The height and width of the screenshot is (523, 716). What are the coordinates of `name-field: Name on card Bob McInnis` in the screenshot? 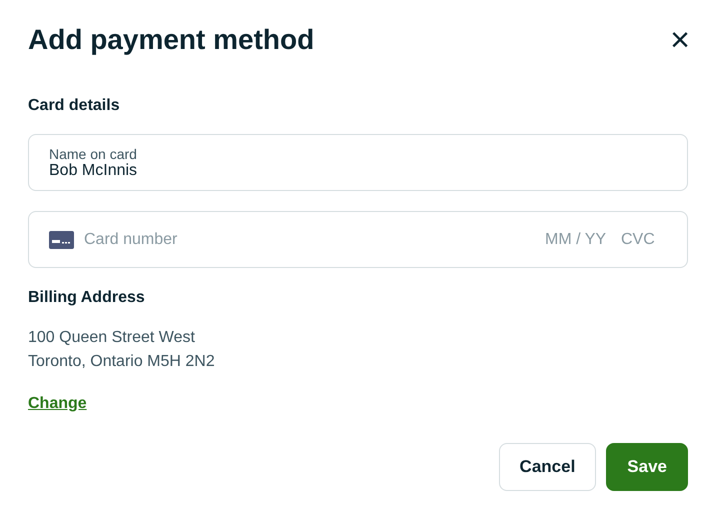 It's located at (358, 162).